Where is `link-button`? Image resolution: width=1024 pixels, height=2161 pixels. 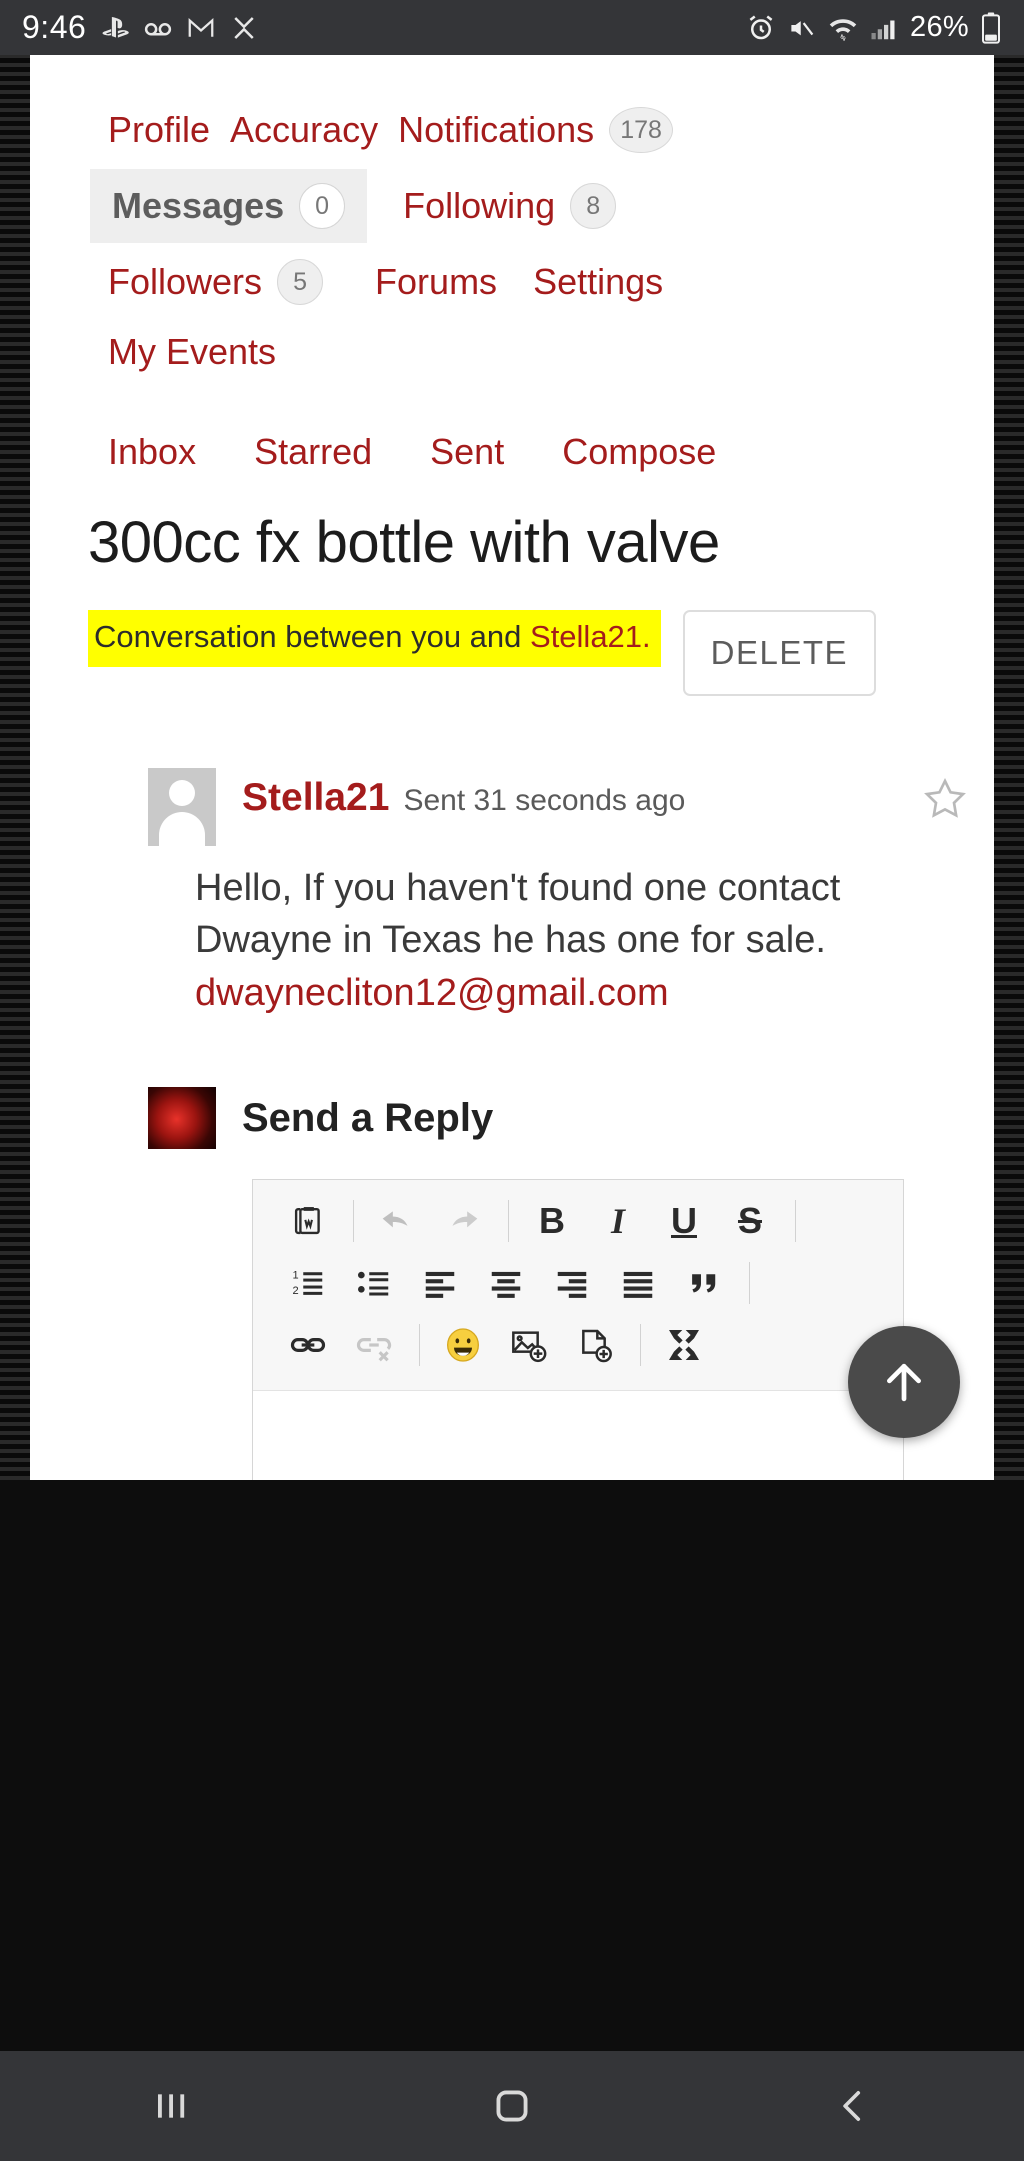
link-button is located at coordinates (308, 1345).